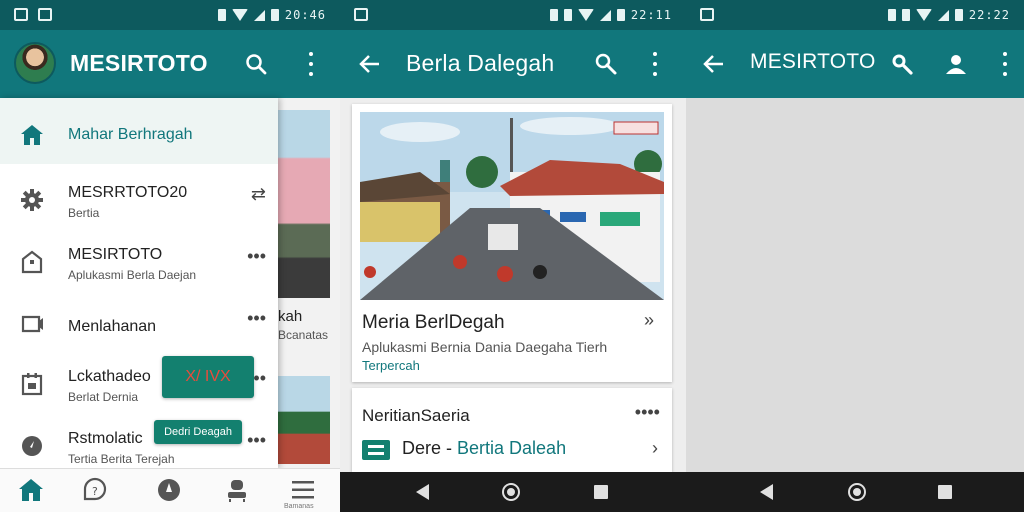  I want to click on drawer-item-menlahanan: Menlahanan •••, so click(139, 329).